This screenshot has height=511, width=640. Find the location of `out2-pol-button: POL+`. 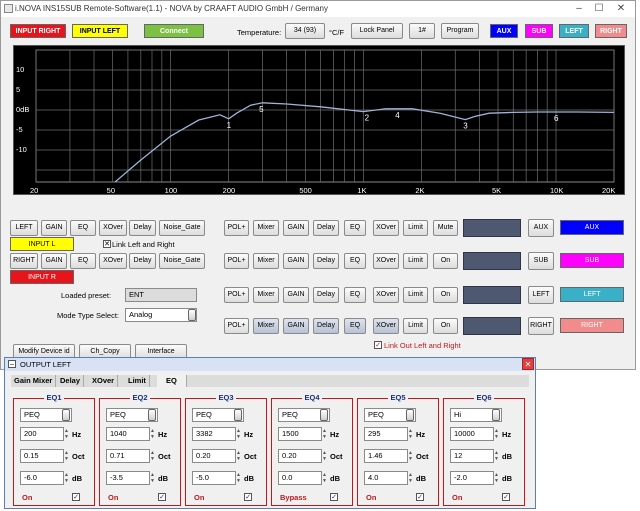

out2-pol-button: POL+ is located at coordinates (236, 295).